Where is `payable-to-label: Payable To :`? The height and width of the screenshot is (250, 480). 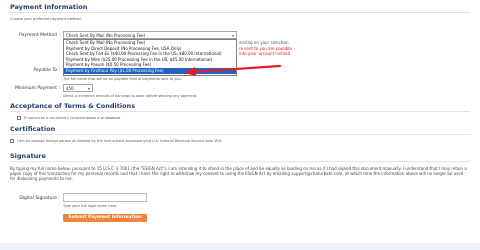 payable-to-label: Payable To : is located at coordinates (46, 70).